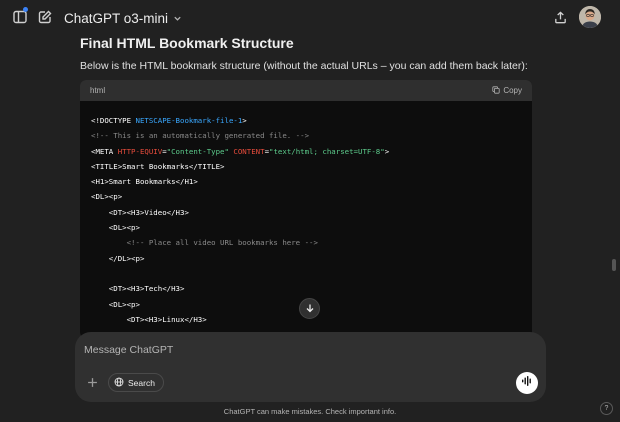  What do you see at coordinates (92, 382) in the screenshot?
I see `plus-icon` at bounding box center [92, 382].